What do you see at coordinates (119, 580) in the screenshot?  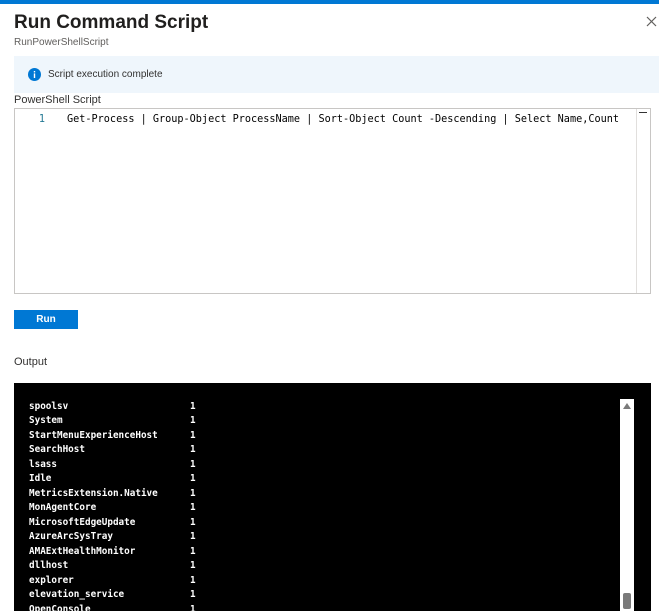 I see `output-row: explorer 1` at bounding box center [119, 580].